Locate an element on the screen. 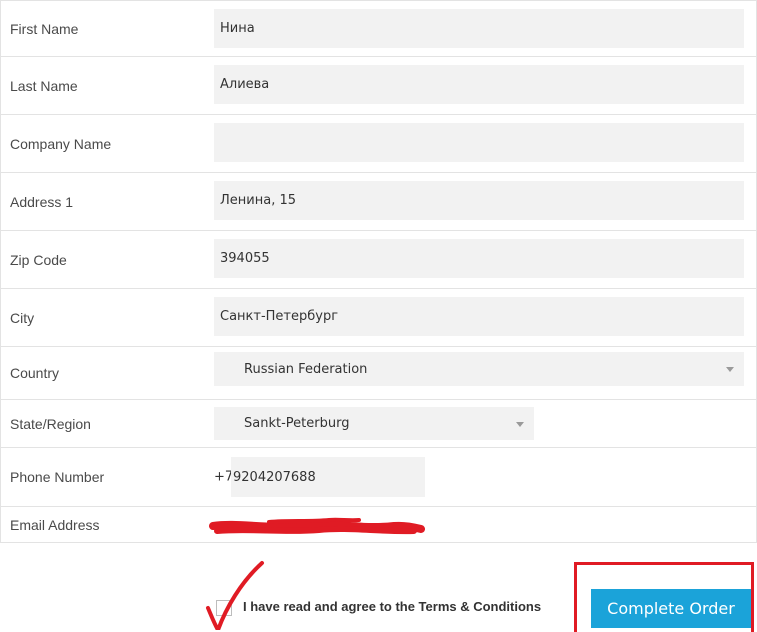 This screenshot has width=757, height=632. country-label: Country is located at coordinates (35, 373).